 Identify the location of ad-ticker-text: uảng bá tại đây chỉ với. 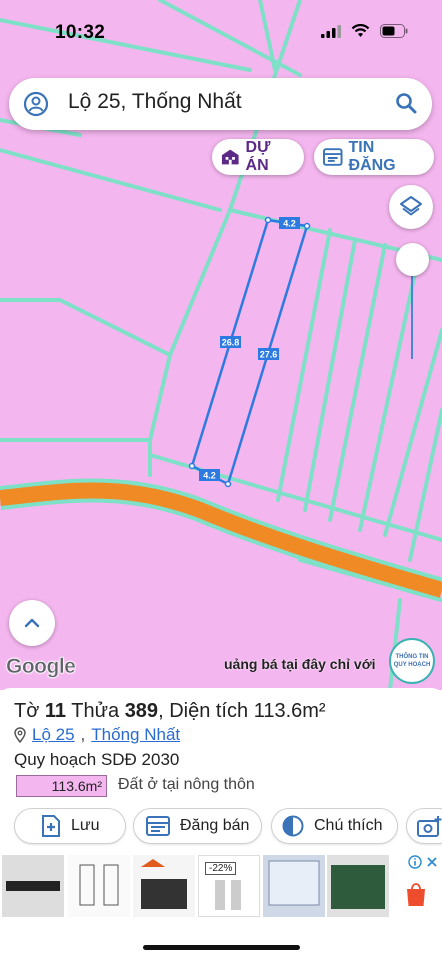
(304, 664).